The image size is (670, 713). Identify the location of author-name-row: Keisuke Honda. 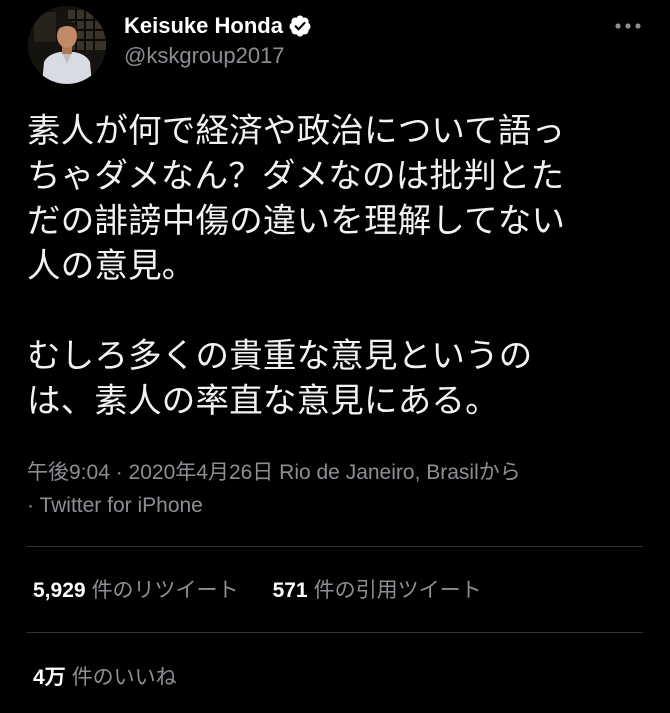
(218, 26).